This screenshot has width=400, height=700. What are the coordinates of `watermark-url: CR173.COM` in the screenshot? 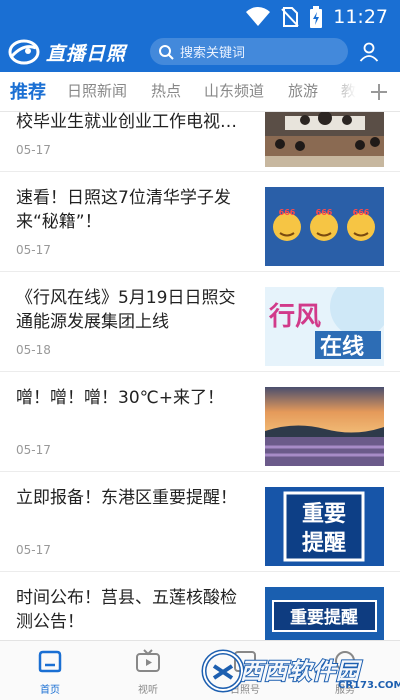 It's located at (369, 685).